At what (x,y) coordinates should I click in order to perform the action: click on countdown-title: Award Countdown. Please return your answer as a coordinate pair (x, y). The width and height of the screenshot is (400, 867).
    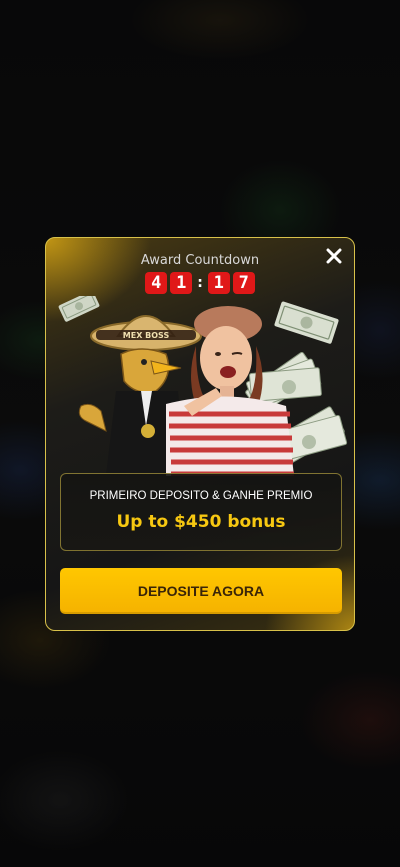
    Looking at the image, I should click on (200, 260).